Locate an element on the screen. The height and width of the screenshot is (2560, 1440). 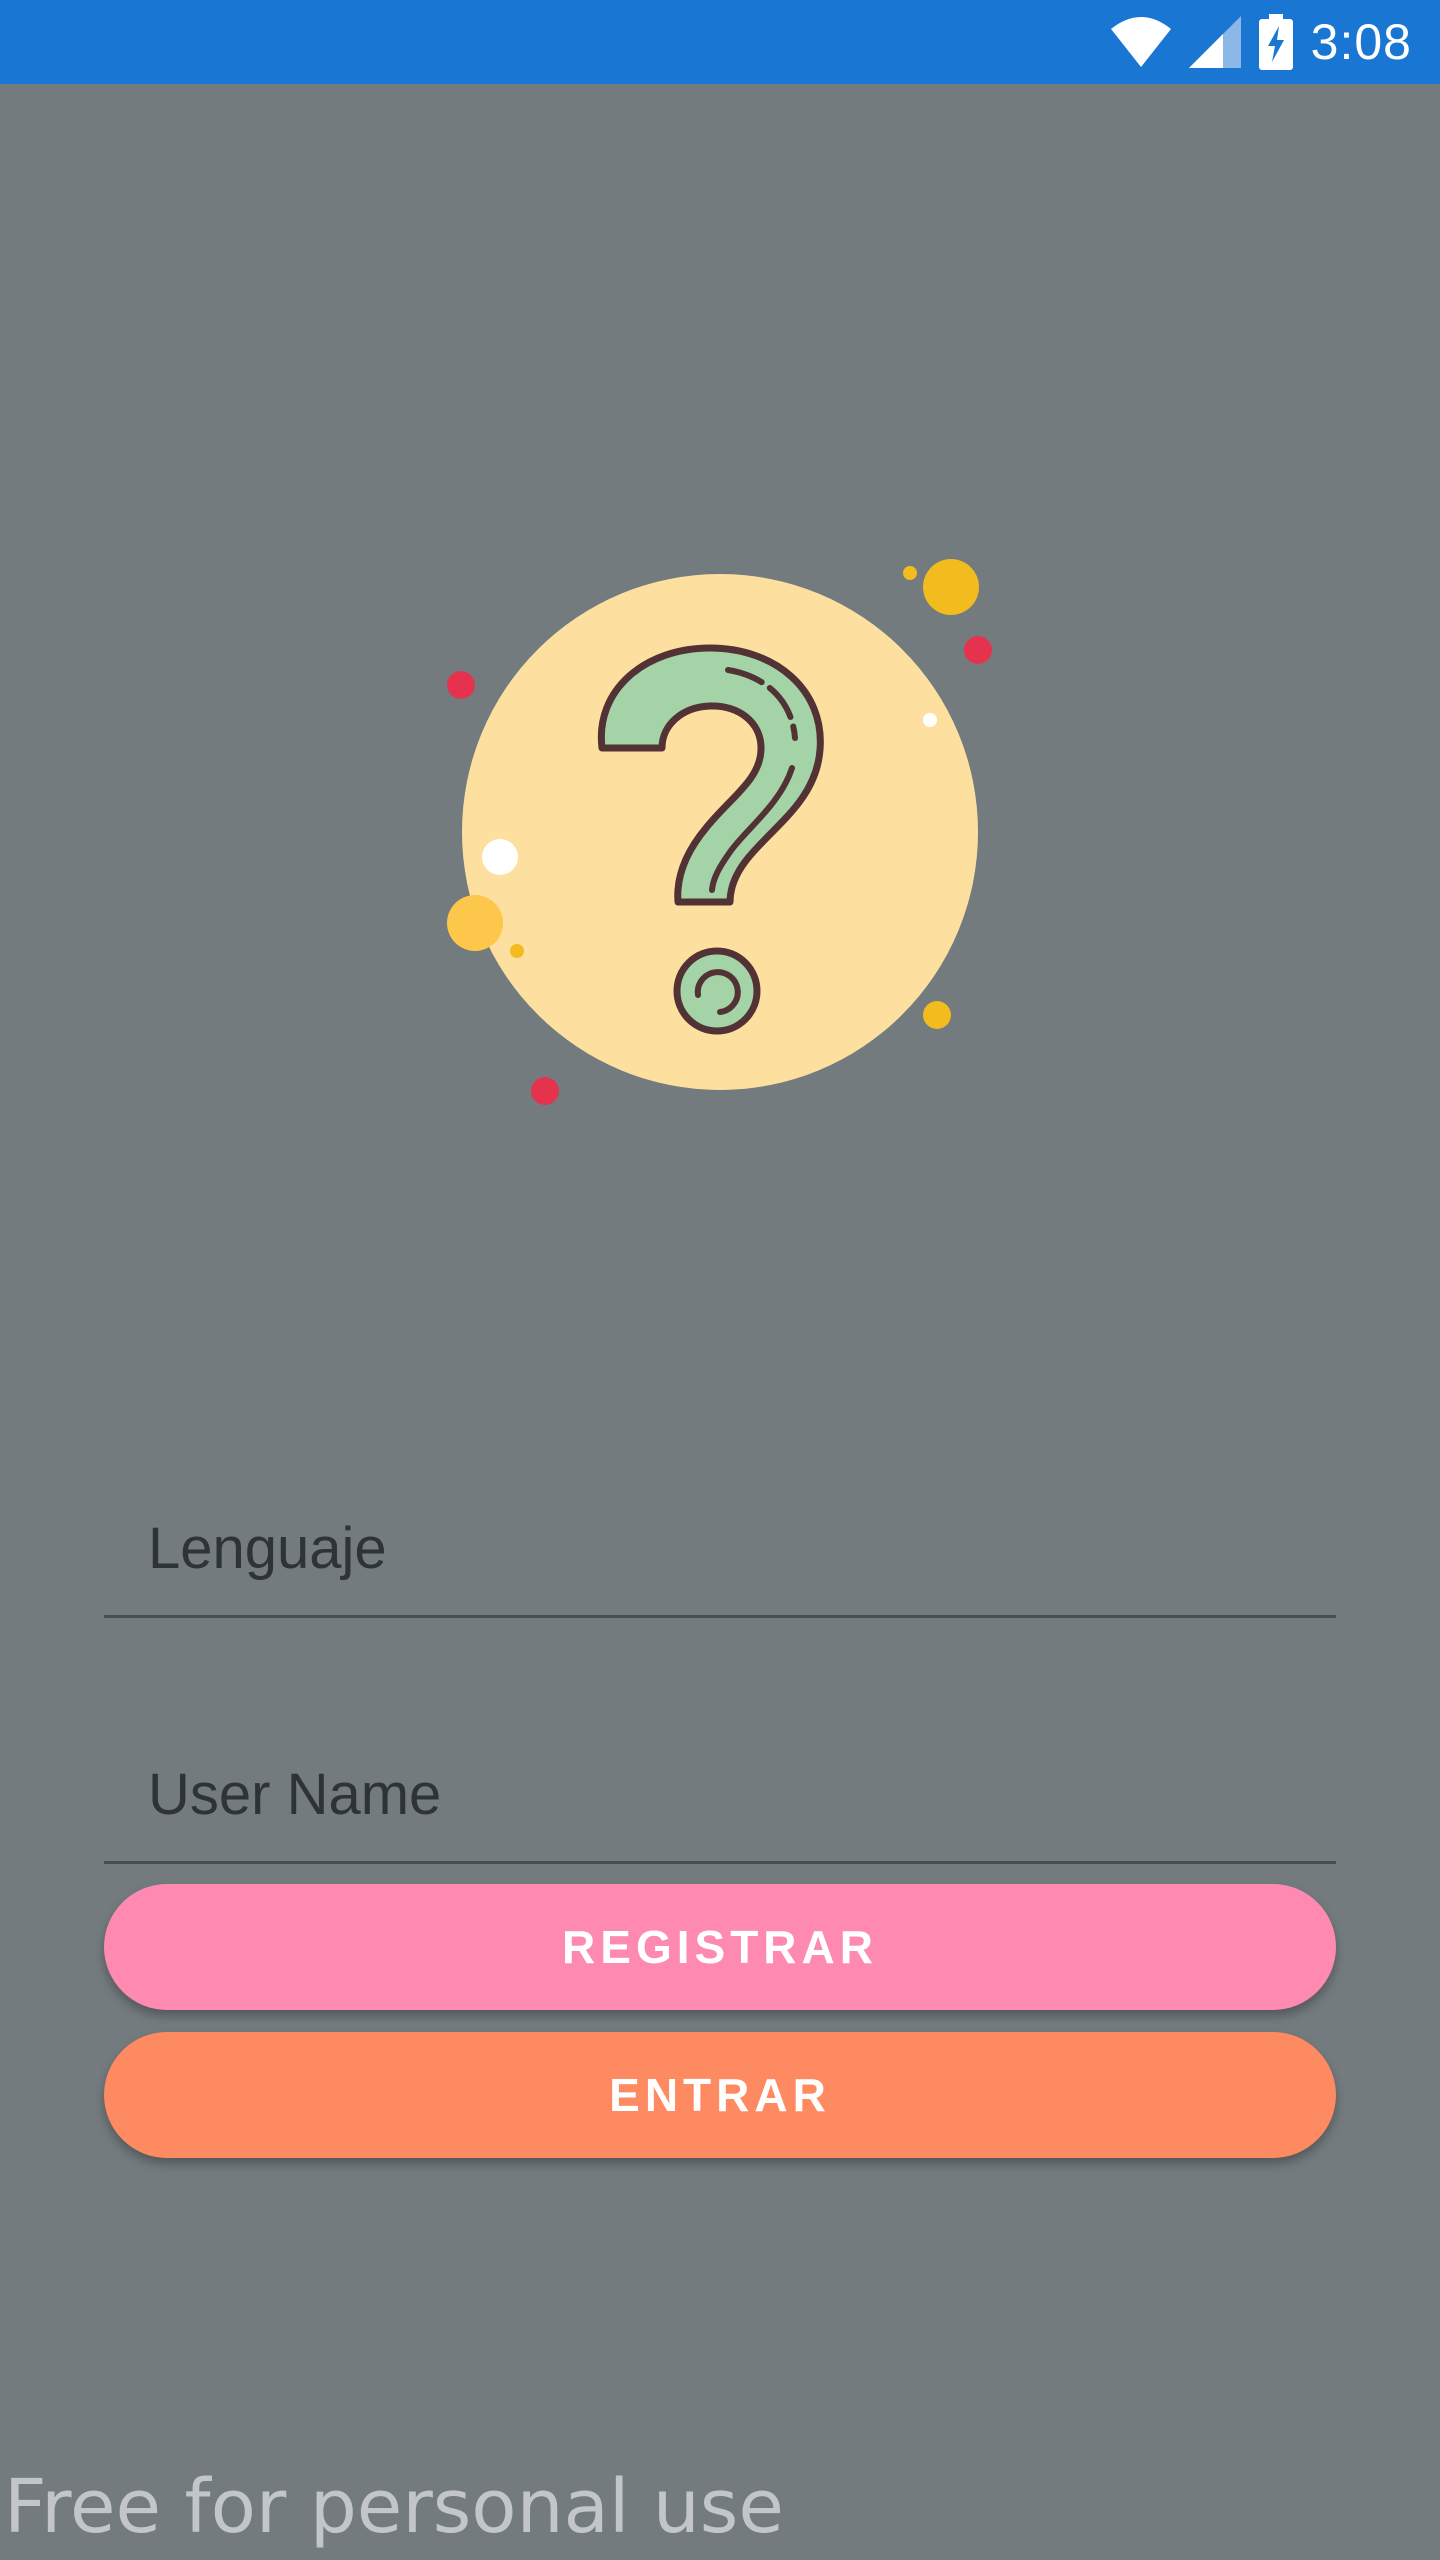
question-illustration is located at coordinates (720, 830).